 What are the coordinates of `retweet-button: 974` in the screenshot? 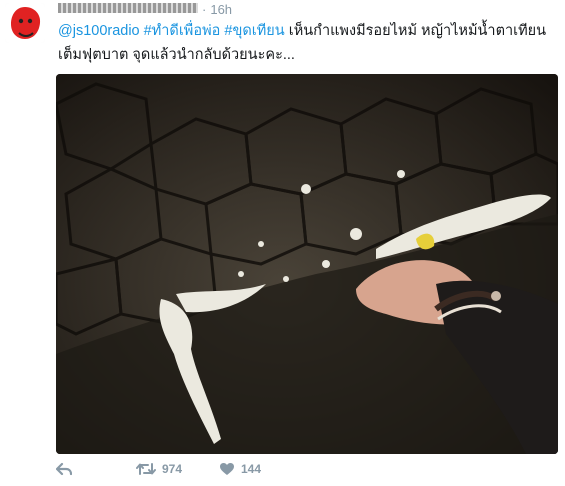 It's located at (159, 469).